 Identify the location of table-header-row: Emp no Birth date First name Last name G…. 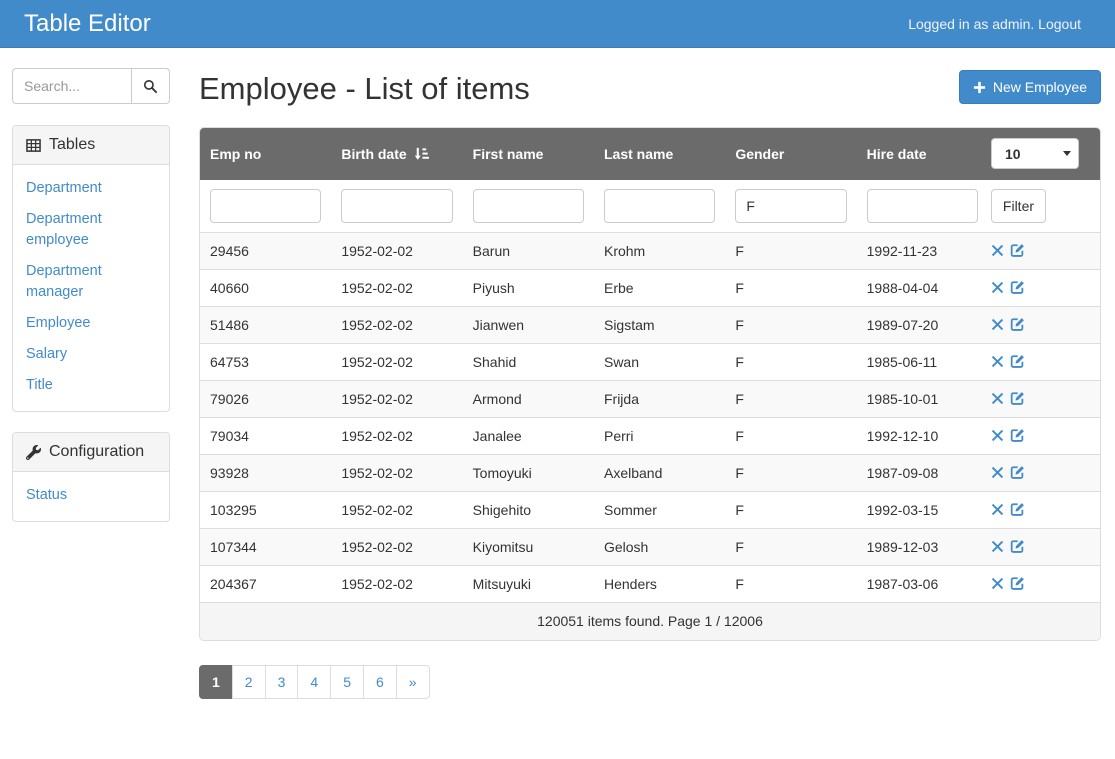
(650, 153).